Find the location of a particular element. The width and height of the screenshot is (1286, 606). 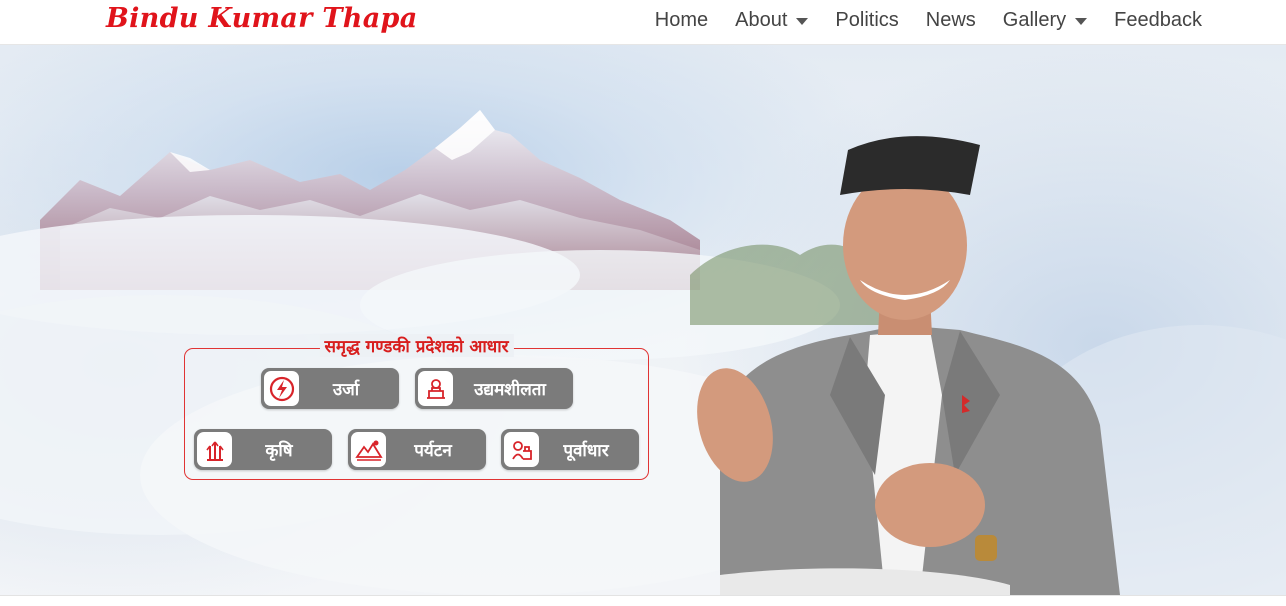

entrepreneurship-icon is located at coordinates (435, 388).